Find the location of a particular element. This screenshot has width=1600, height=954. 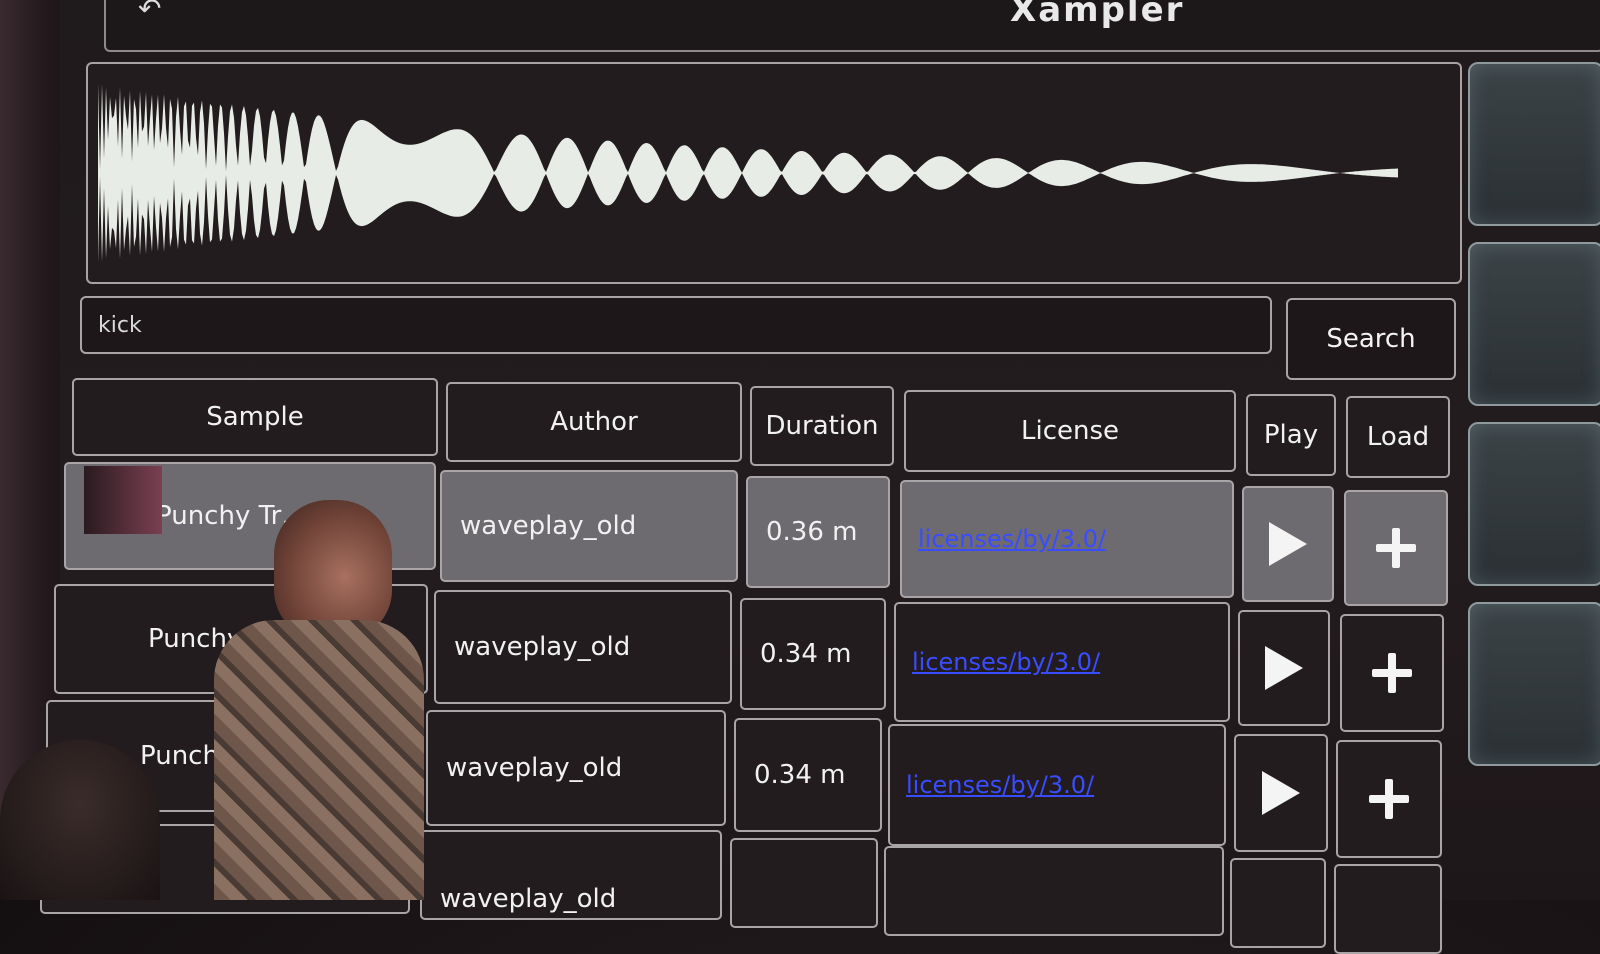

header-sample: Sample is located at coordinates (255, 417).